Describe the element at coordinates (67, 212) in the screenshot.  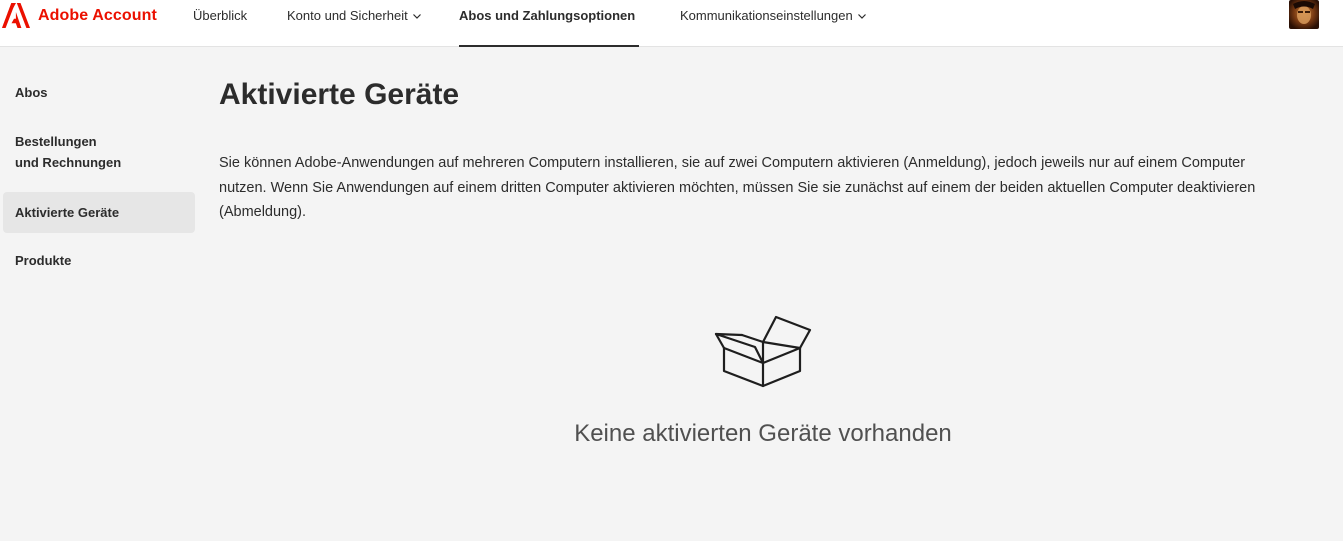
I see `sidebar-item-label: Aktivierte Geräte` at that location.